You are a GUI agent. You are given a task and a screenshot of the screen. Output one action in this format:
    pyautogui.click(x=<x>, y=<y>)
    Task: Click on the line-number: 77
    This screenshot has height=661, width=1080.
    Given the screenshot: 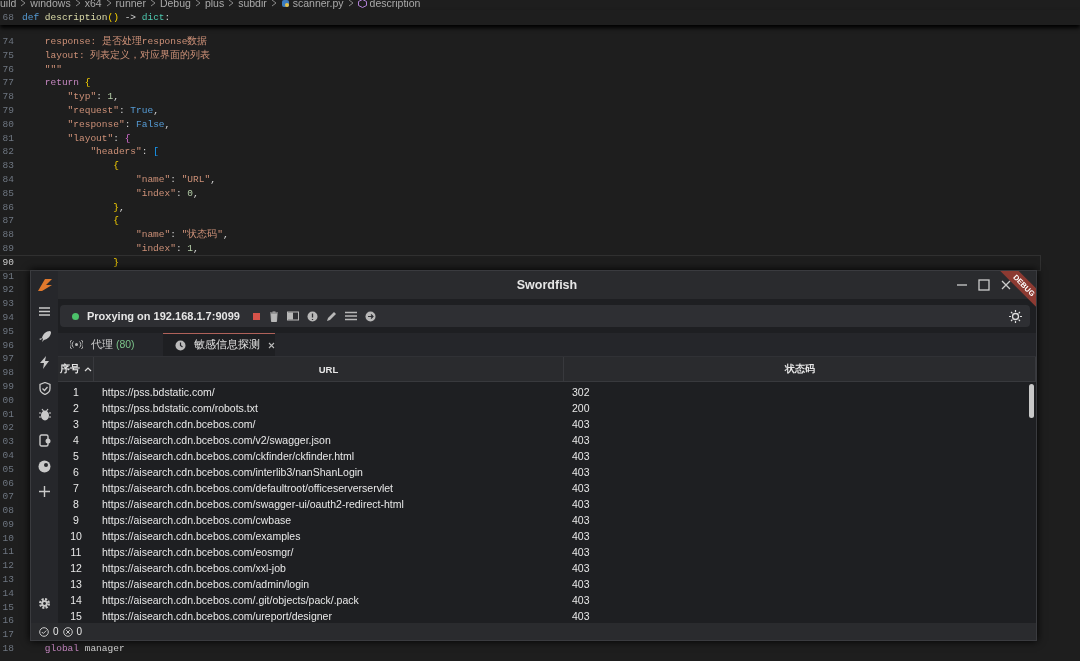 What is the action you would take?
    pyautogui.click(x=8, y=83)
    